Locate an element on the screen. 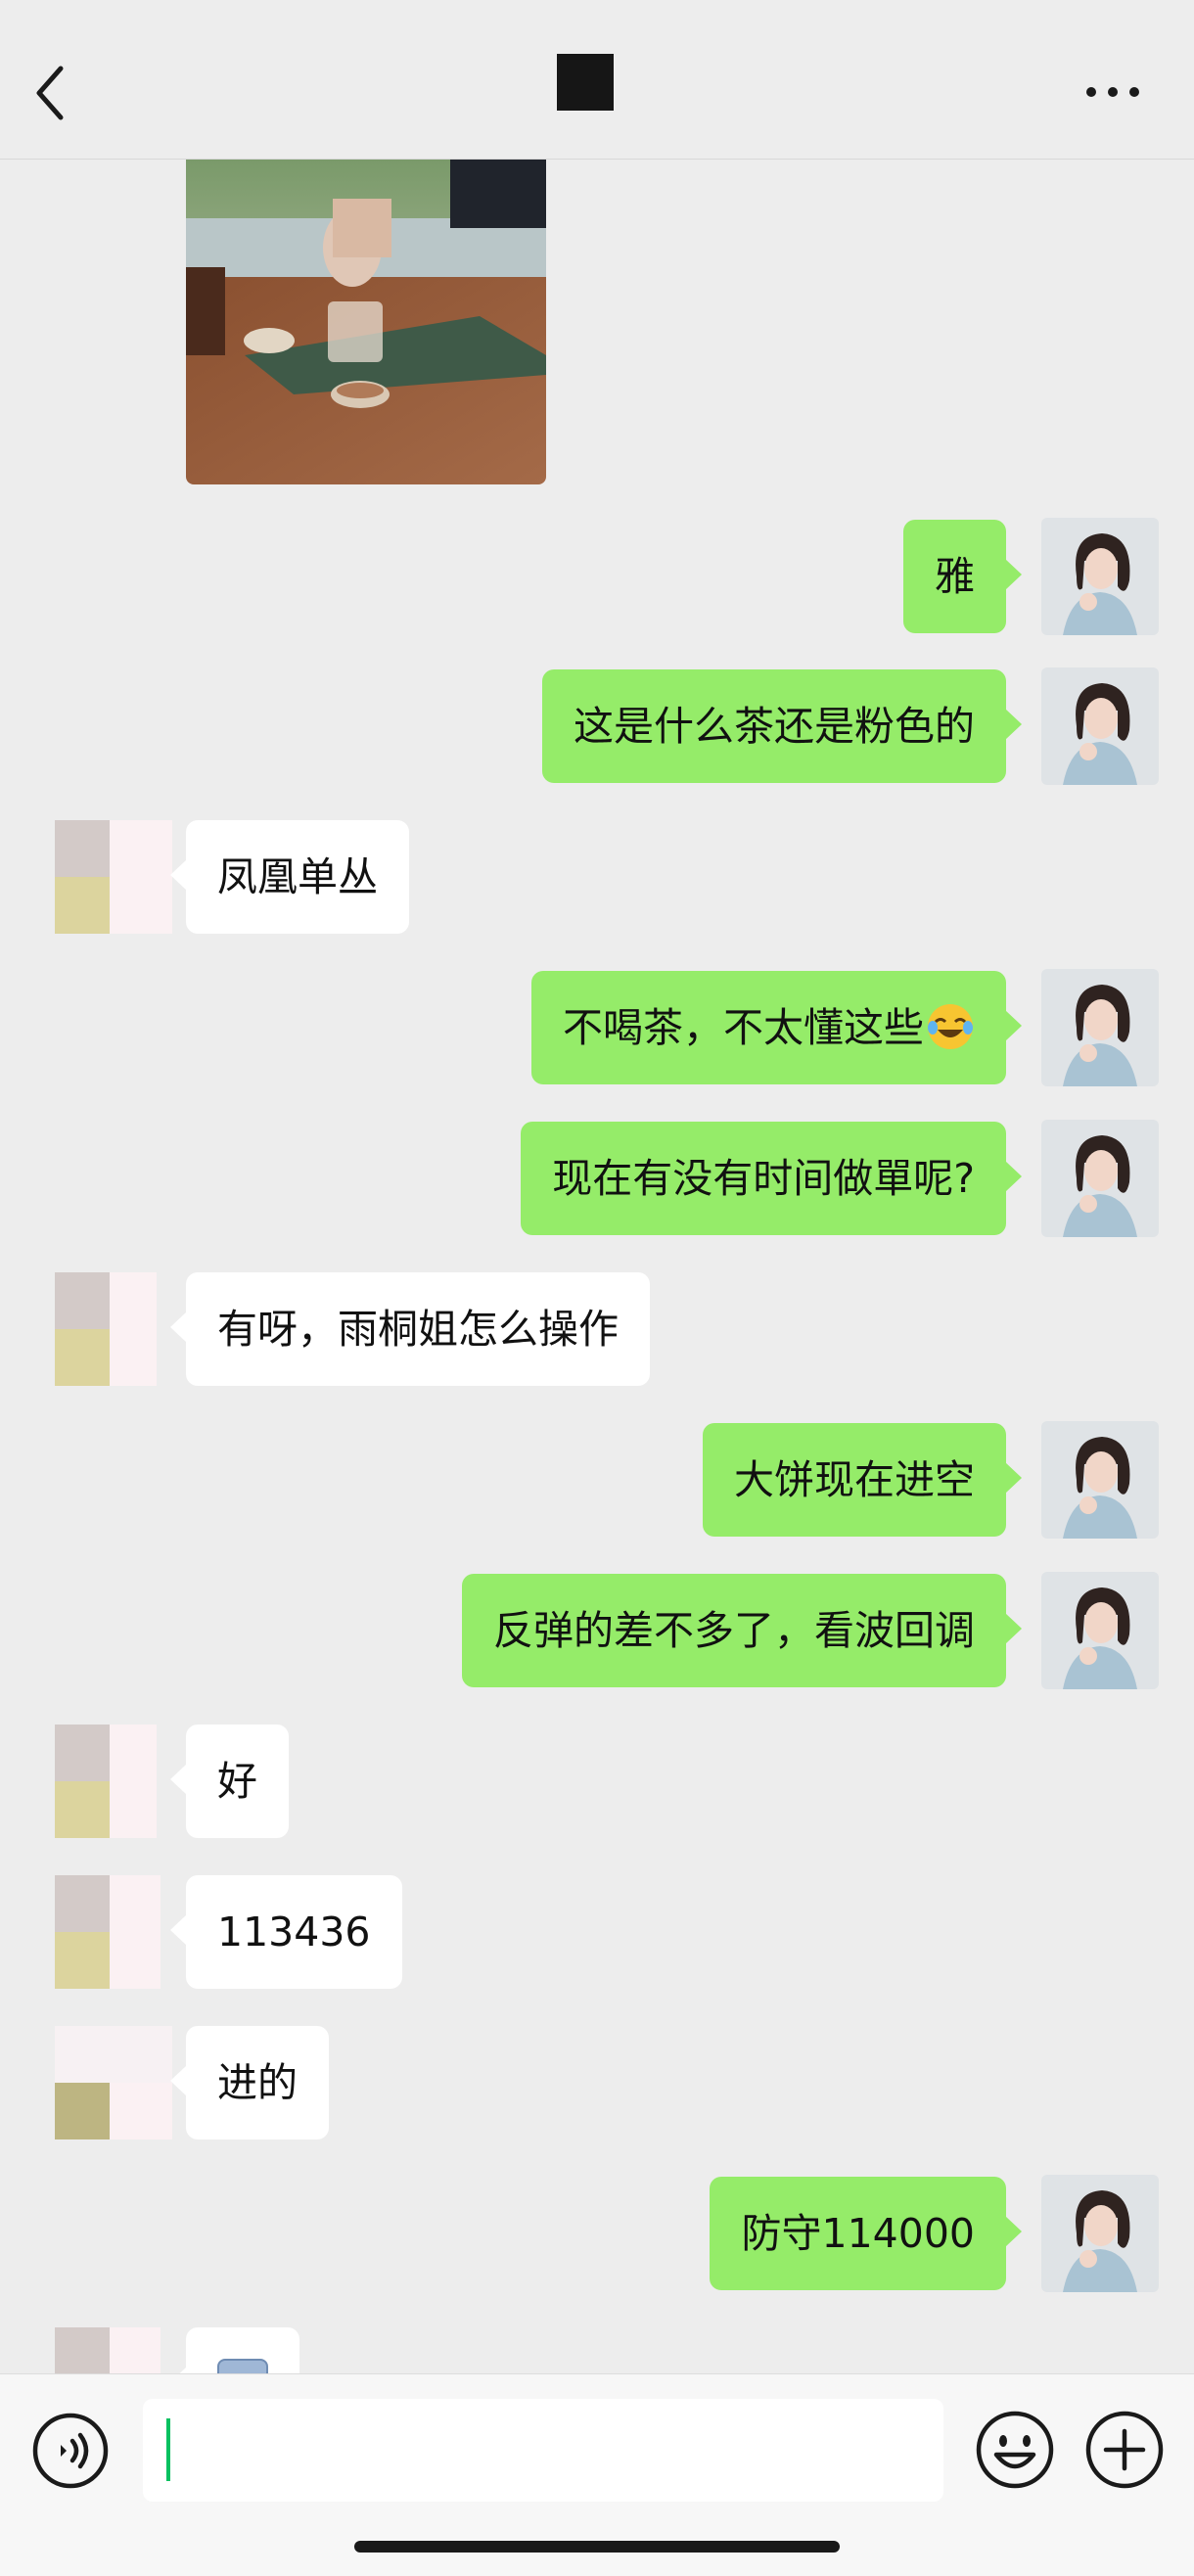 The height and width of the screenshot is (2576, 1194). home-indicator is located at coordinates (597, 2547).